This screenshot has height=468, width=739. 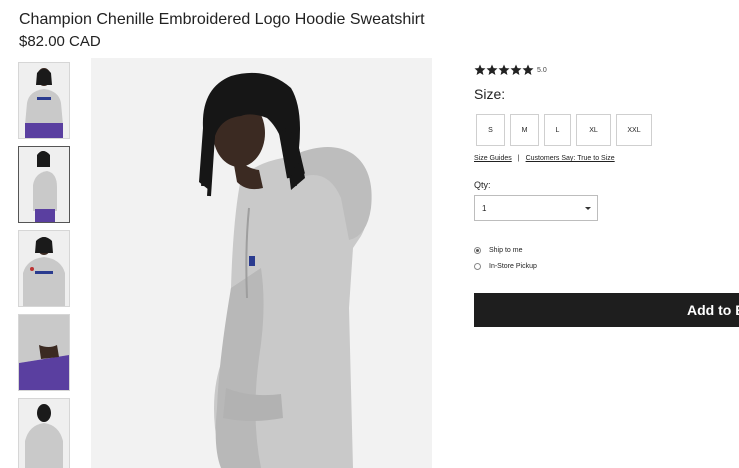 What do you see at coordinates (44, 268) in the screenshot?
I see `thumbnail-chest-logo` at bounding box center [44, 268].